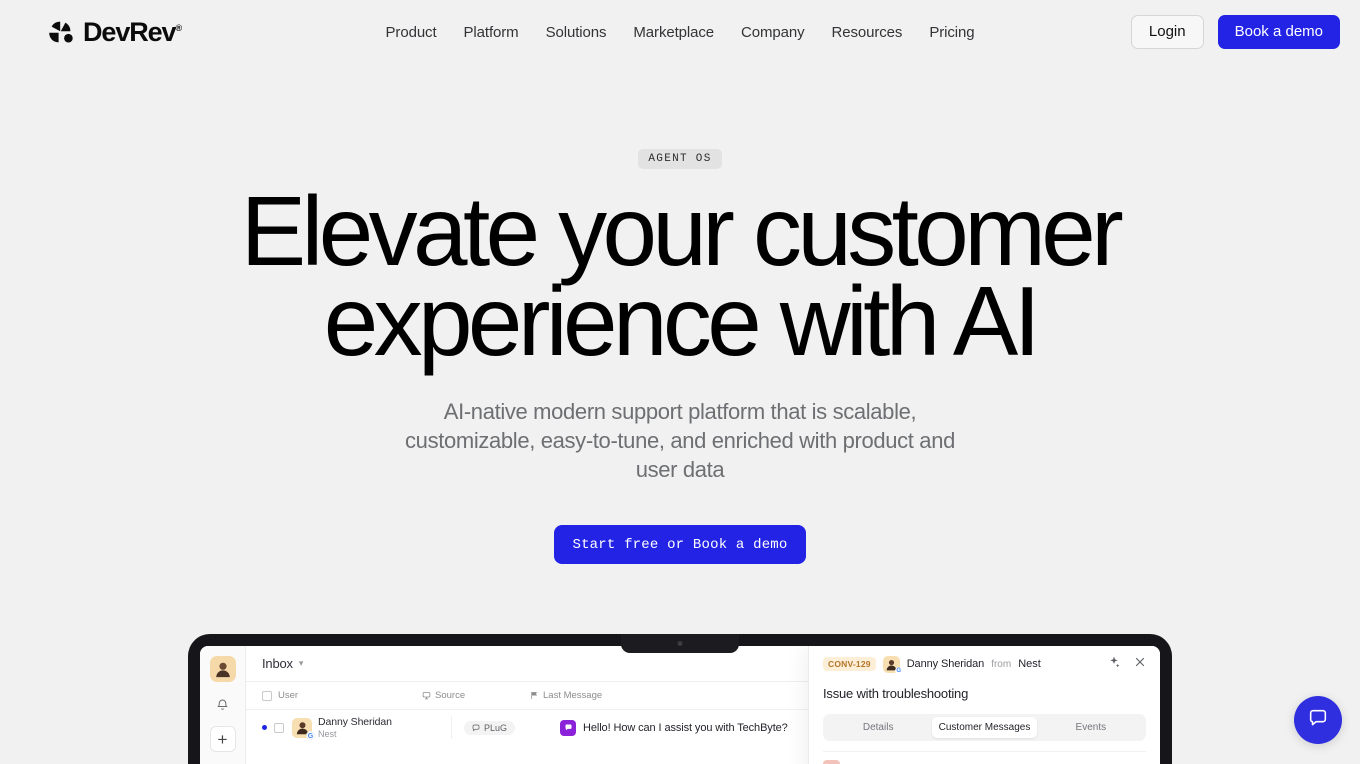  I want to click on column-label-last-message: Last Message, so click(573, 695).